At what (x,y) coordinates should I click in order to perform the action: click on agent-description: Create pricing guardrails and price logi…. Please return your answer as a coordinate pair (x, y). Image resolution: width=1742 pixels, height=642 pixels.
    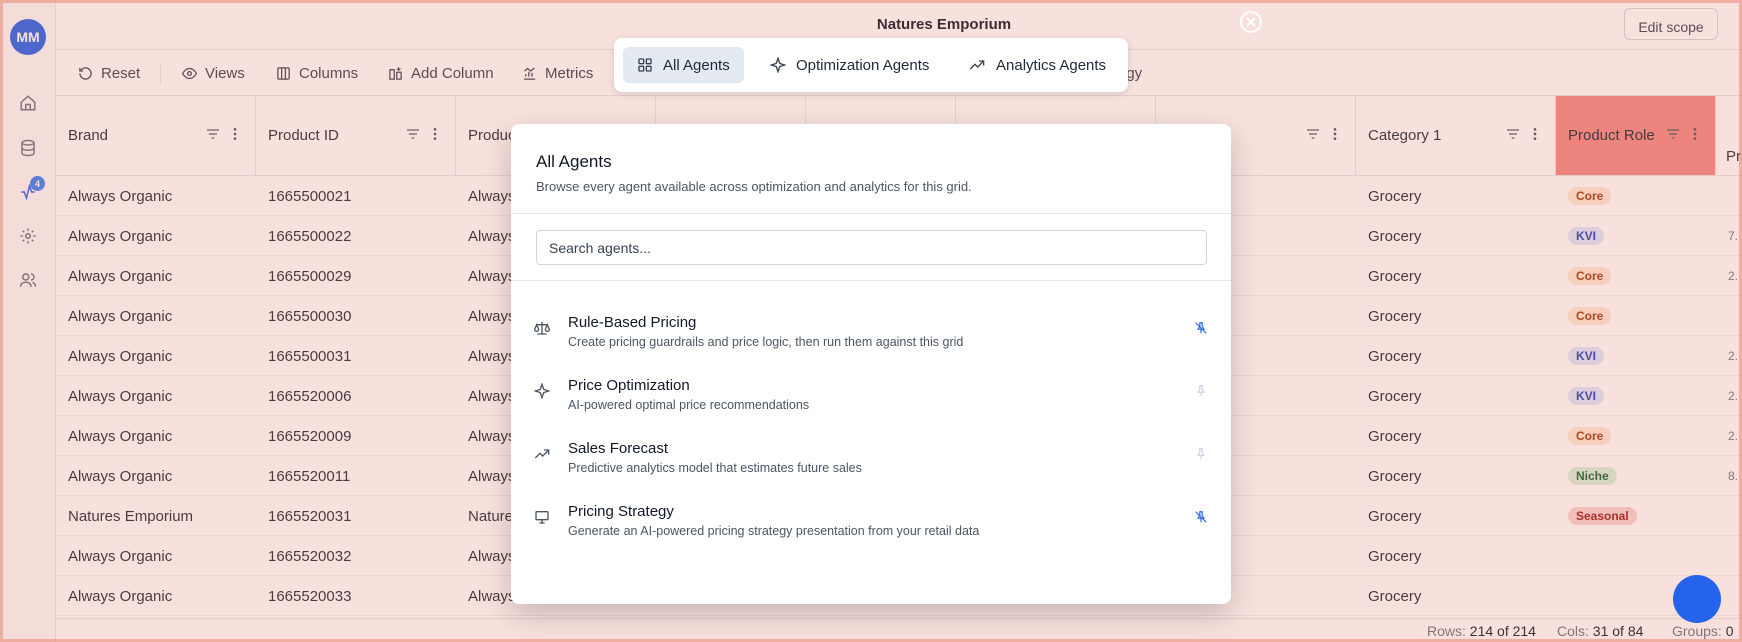
    Looking at the image, I should click on (766, 342).